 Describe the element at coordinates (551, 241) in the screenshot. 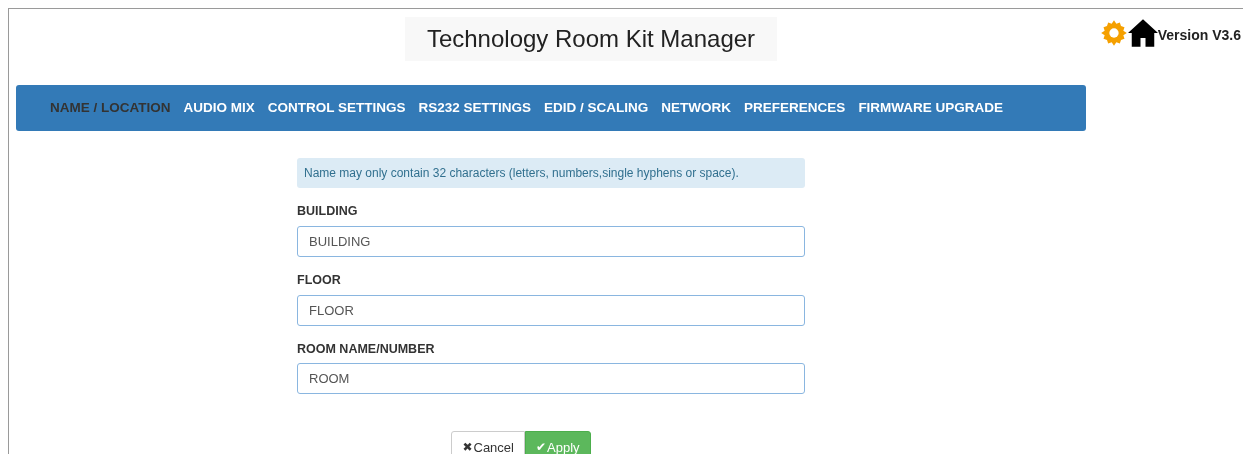

I see `input-field: BUILDING` at that location.